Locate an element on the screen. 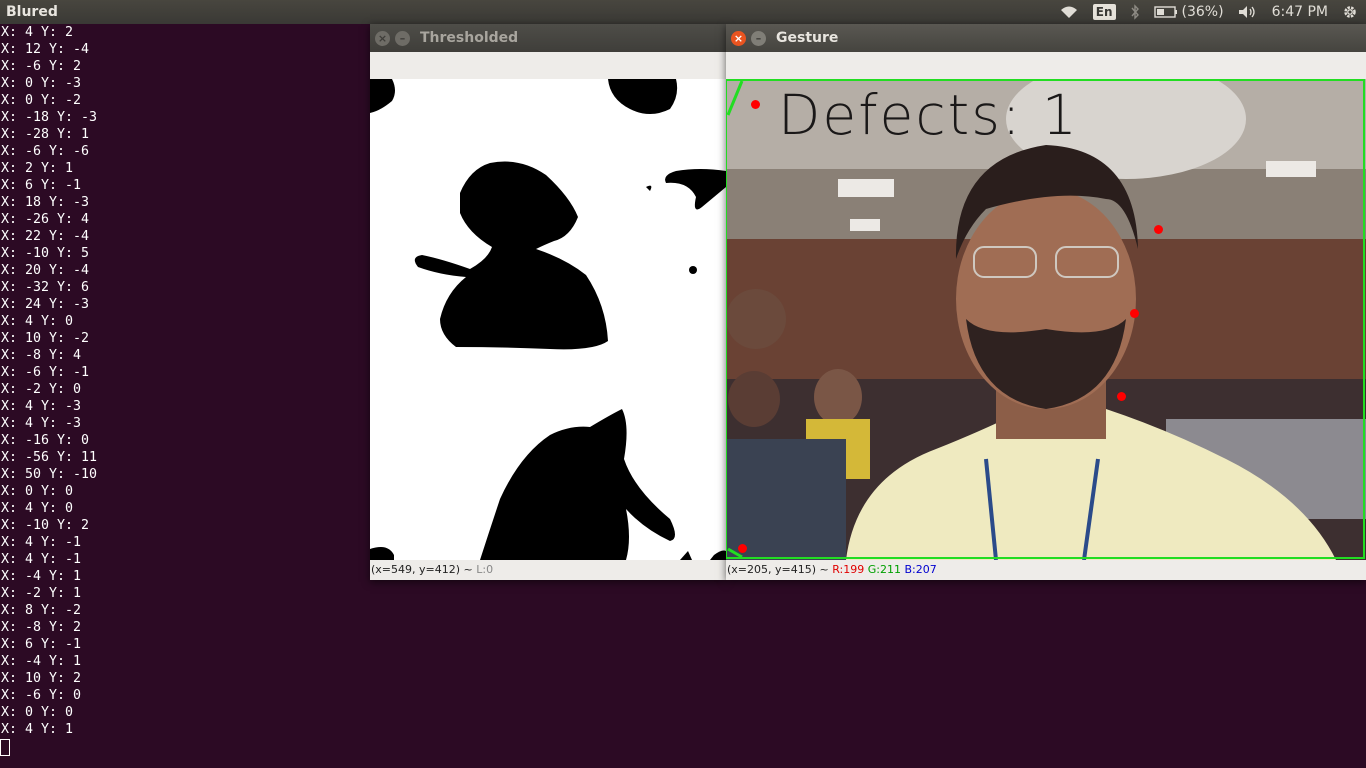 This screenshot has width=1366, height=768. terminal-line: X: 20 Y: -4 is located at coordinates (45, 270).